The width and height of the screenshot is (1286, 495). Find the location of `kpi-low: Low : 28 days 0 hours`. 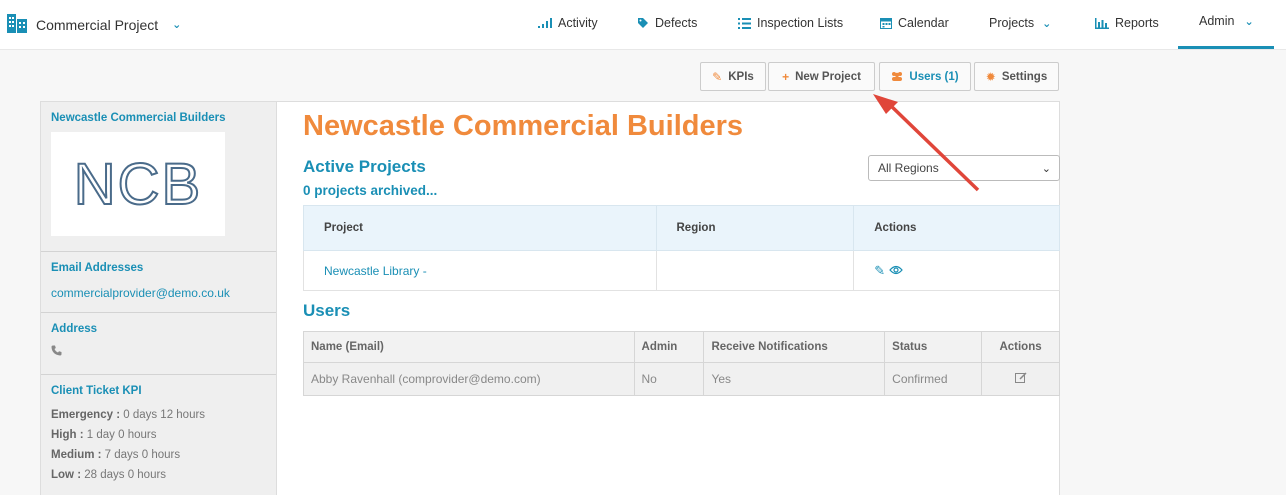

kpi-low: Low : 28 days 0 hours is located at coordinates (158, 475).